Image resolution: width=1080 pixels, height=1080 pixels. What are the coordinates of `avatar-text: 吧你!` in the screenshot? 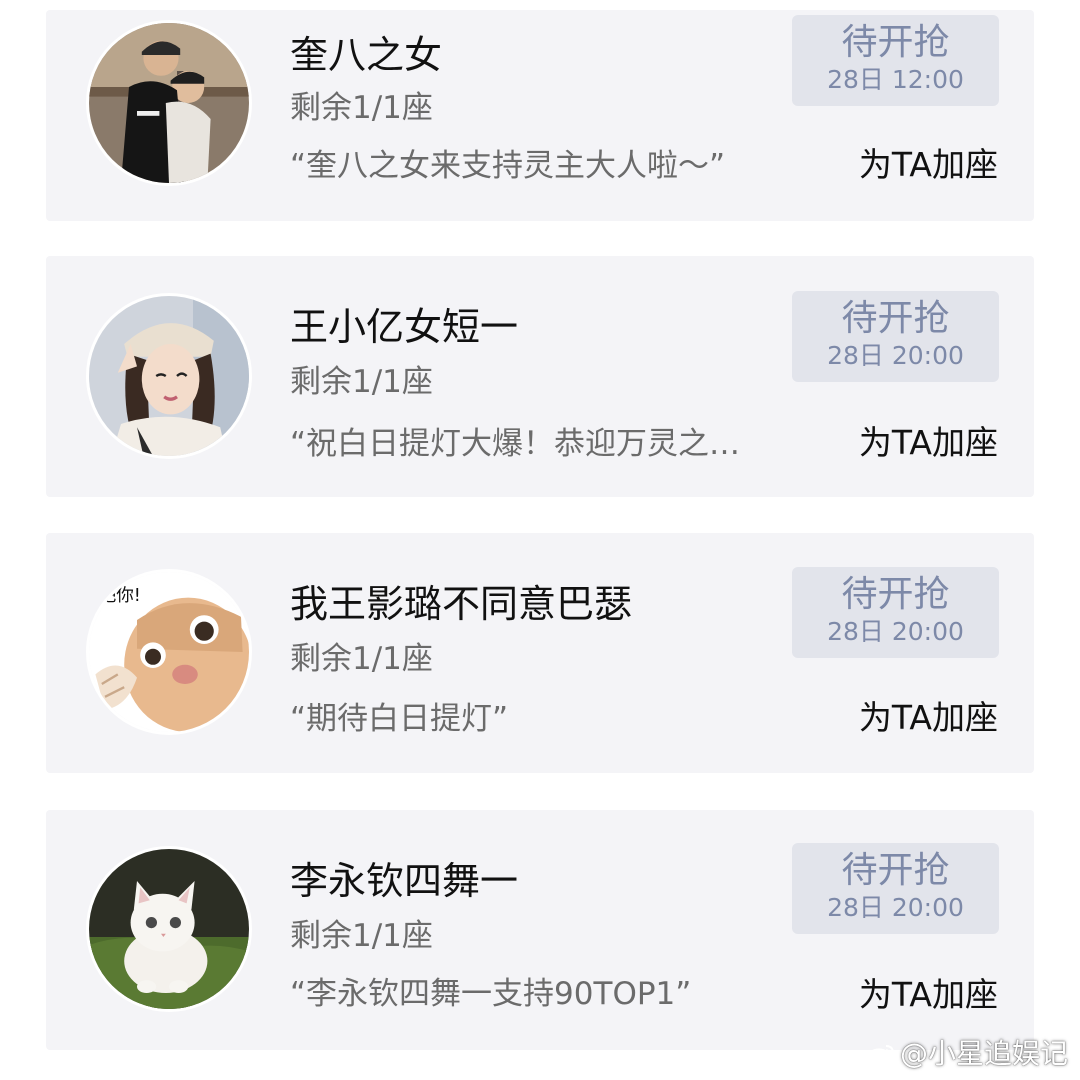 It's located at (120, 596).